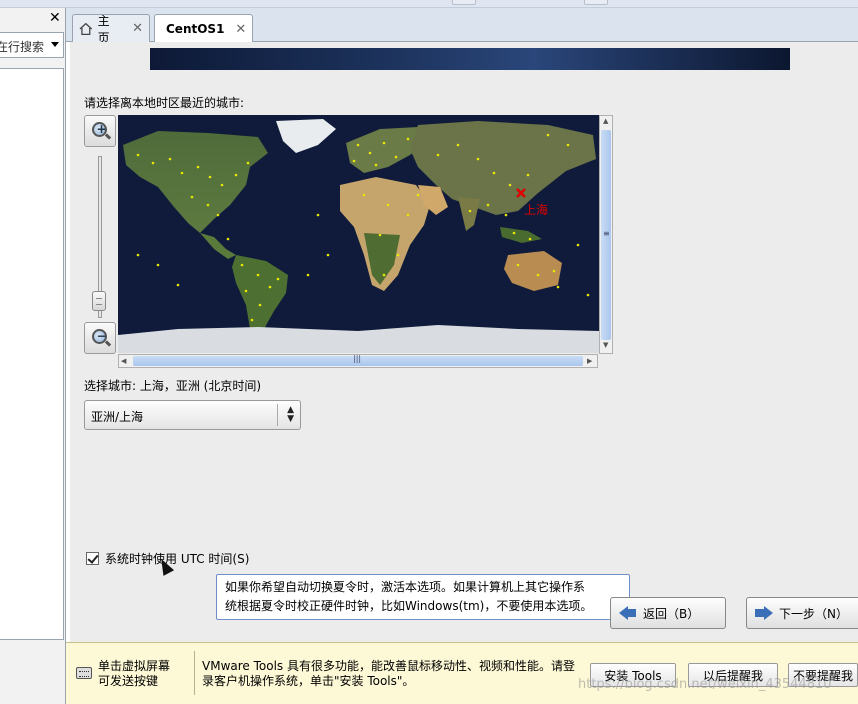 Image resolution: width=858 pixels, height=704 pixels. I want to click on arrow-left-icon, so click(628, 613).